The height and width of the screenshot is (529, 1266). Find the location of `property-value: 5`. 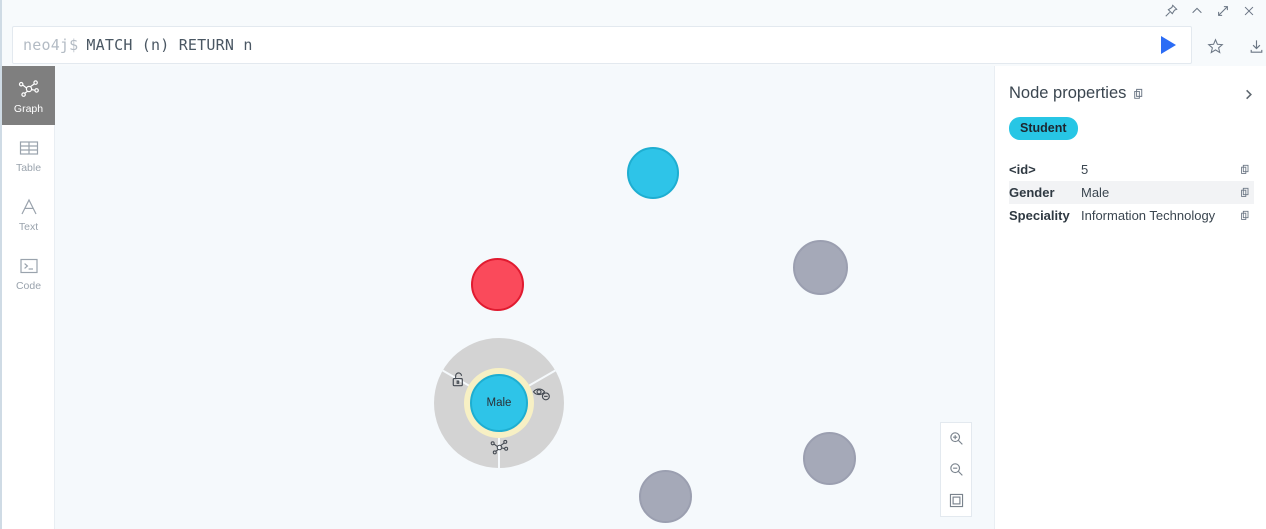

property-value: 5 is located at coordinates (1085, 169).